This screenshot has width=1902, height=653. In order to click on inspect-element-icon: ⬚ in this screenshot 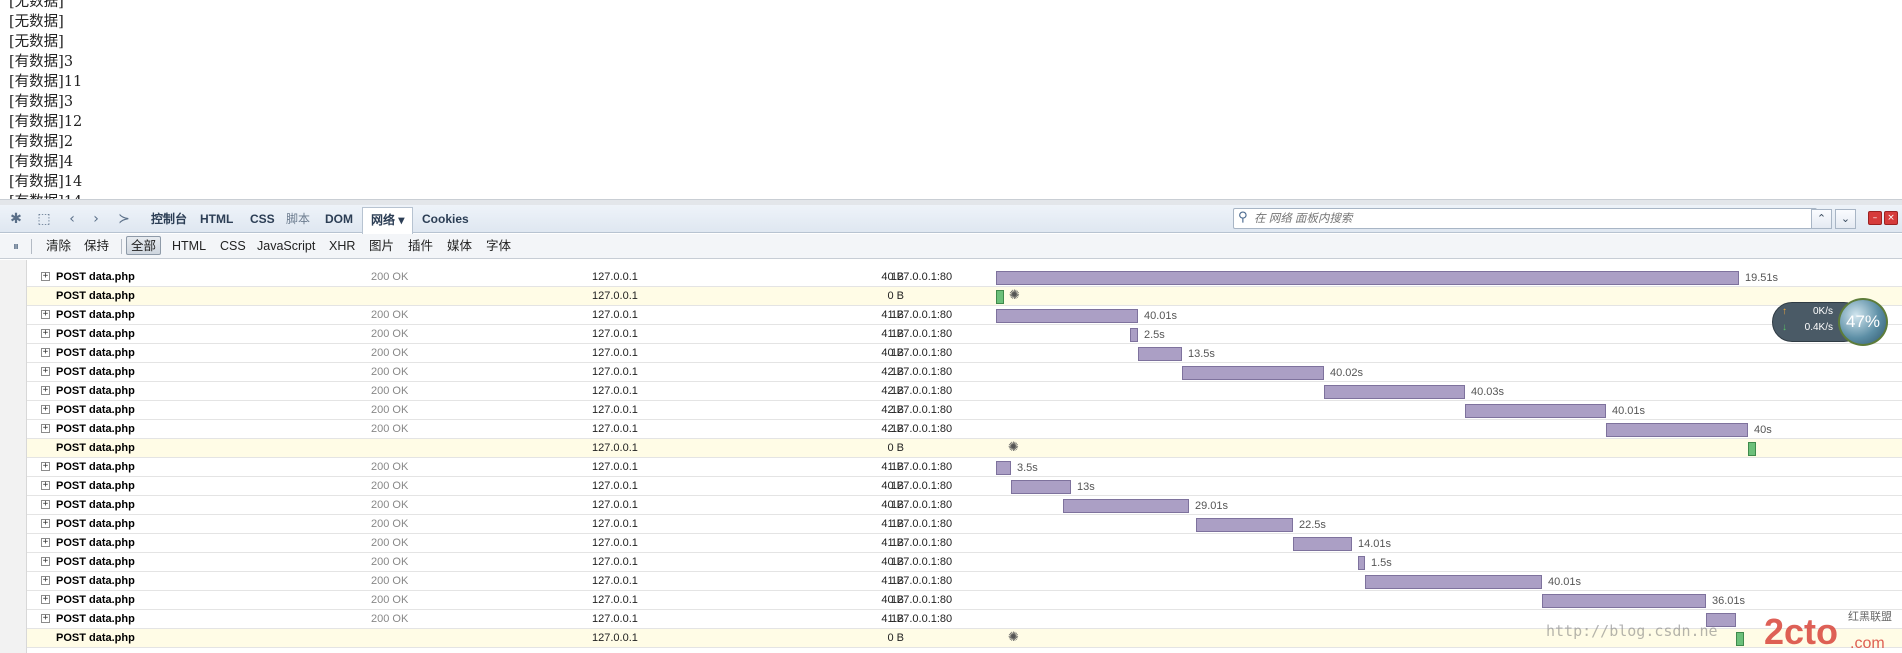, I will do `click(44, 219)`.